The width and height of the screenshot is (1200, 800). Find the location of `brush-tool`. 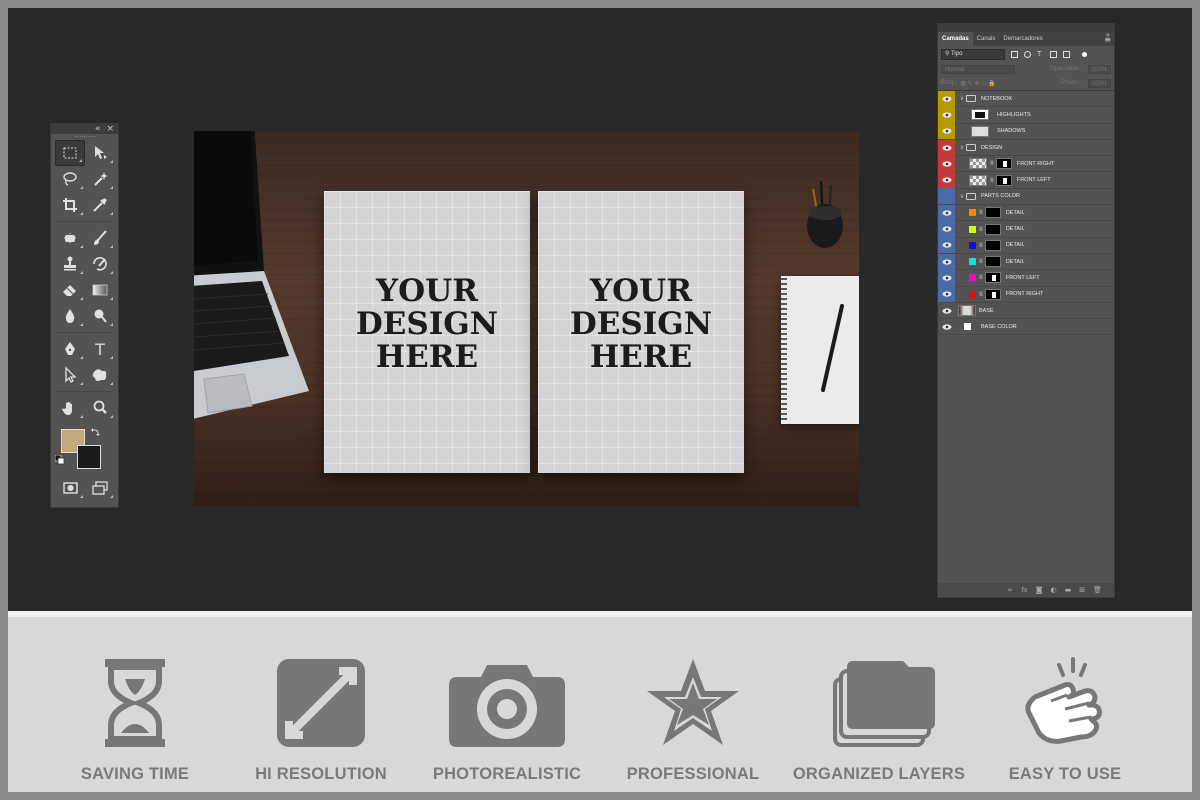

brush-tool is located at coordinates (100, 238).